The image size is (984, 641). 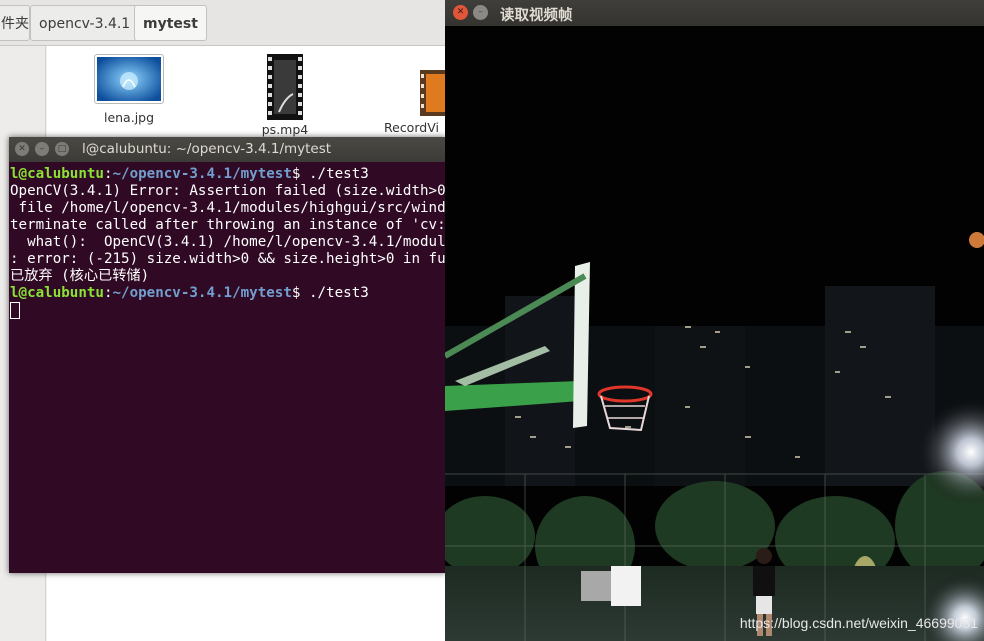 What do you see at coordinates (15, 310) in the screenshot?
I see `text-cursor` at bounding box center [15, 310].